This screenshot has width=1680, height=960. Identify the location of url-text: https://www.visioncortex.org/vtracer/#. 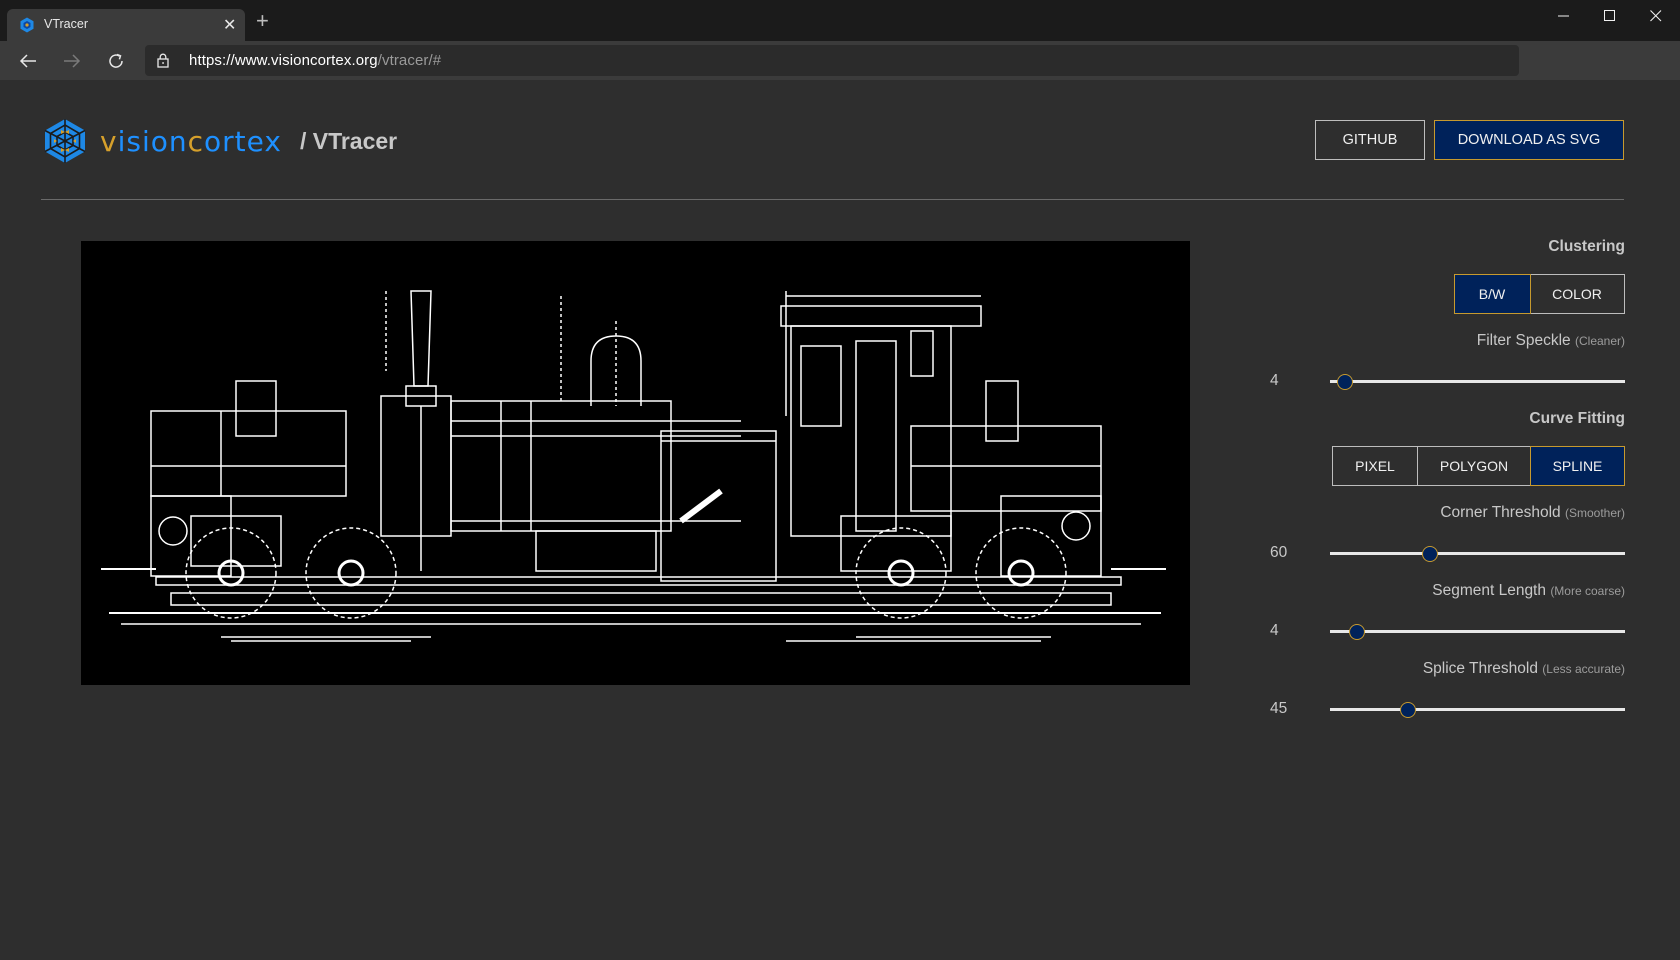
(315, 60).